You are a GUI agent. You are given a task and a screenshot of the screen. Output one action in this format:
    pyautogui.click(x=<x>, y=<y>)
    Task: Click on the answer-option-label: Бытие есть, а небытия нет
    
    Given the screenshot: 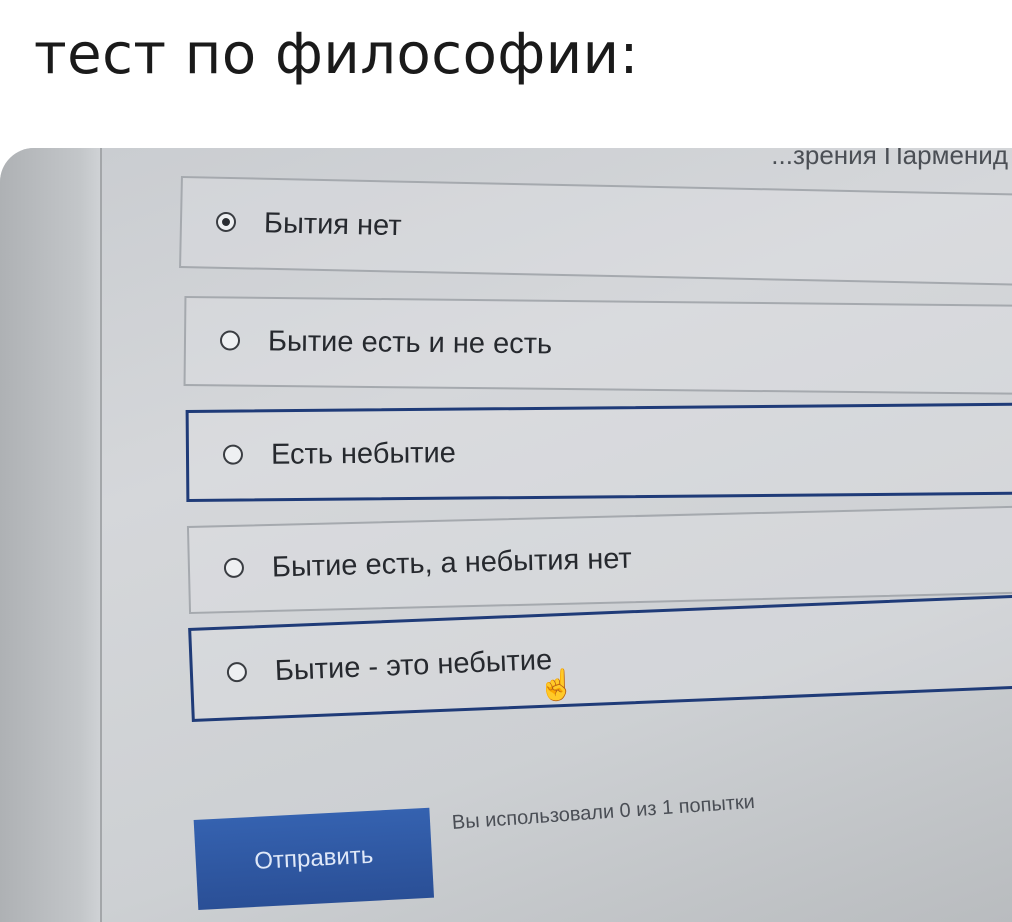 What is the action you would take?
    pyautogui.click(x=452, y=563)
    